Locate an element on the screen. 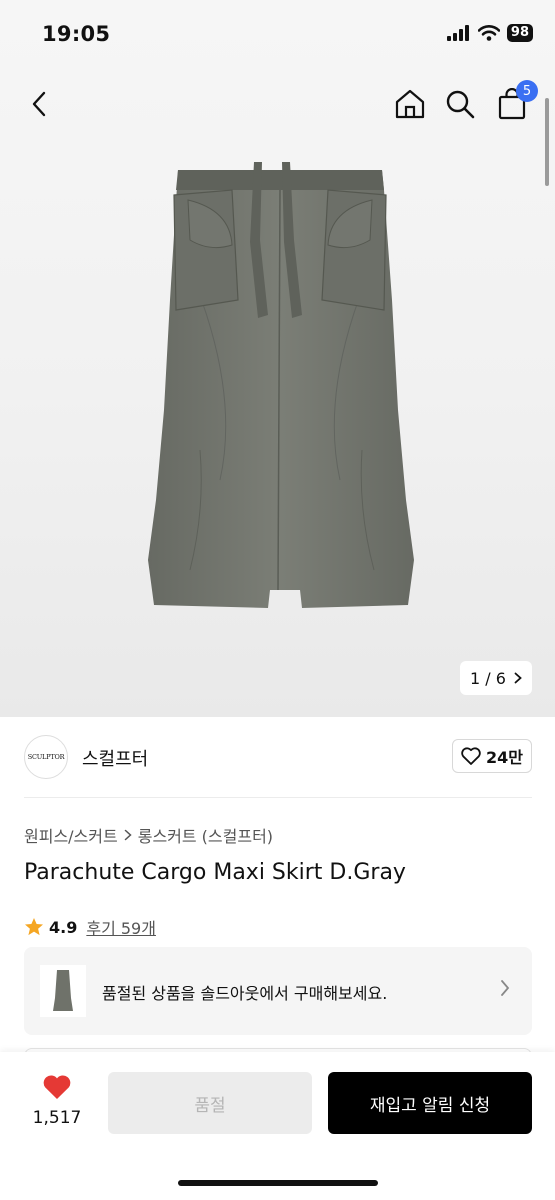 The width and height of the screenshot is (555, 1200). bottom-action-bar: 1,517 품절 재입고 알림 신청 is located at coordinates (277, 1126).